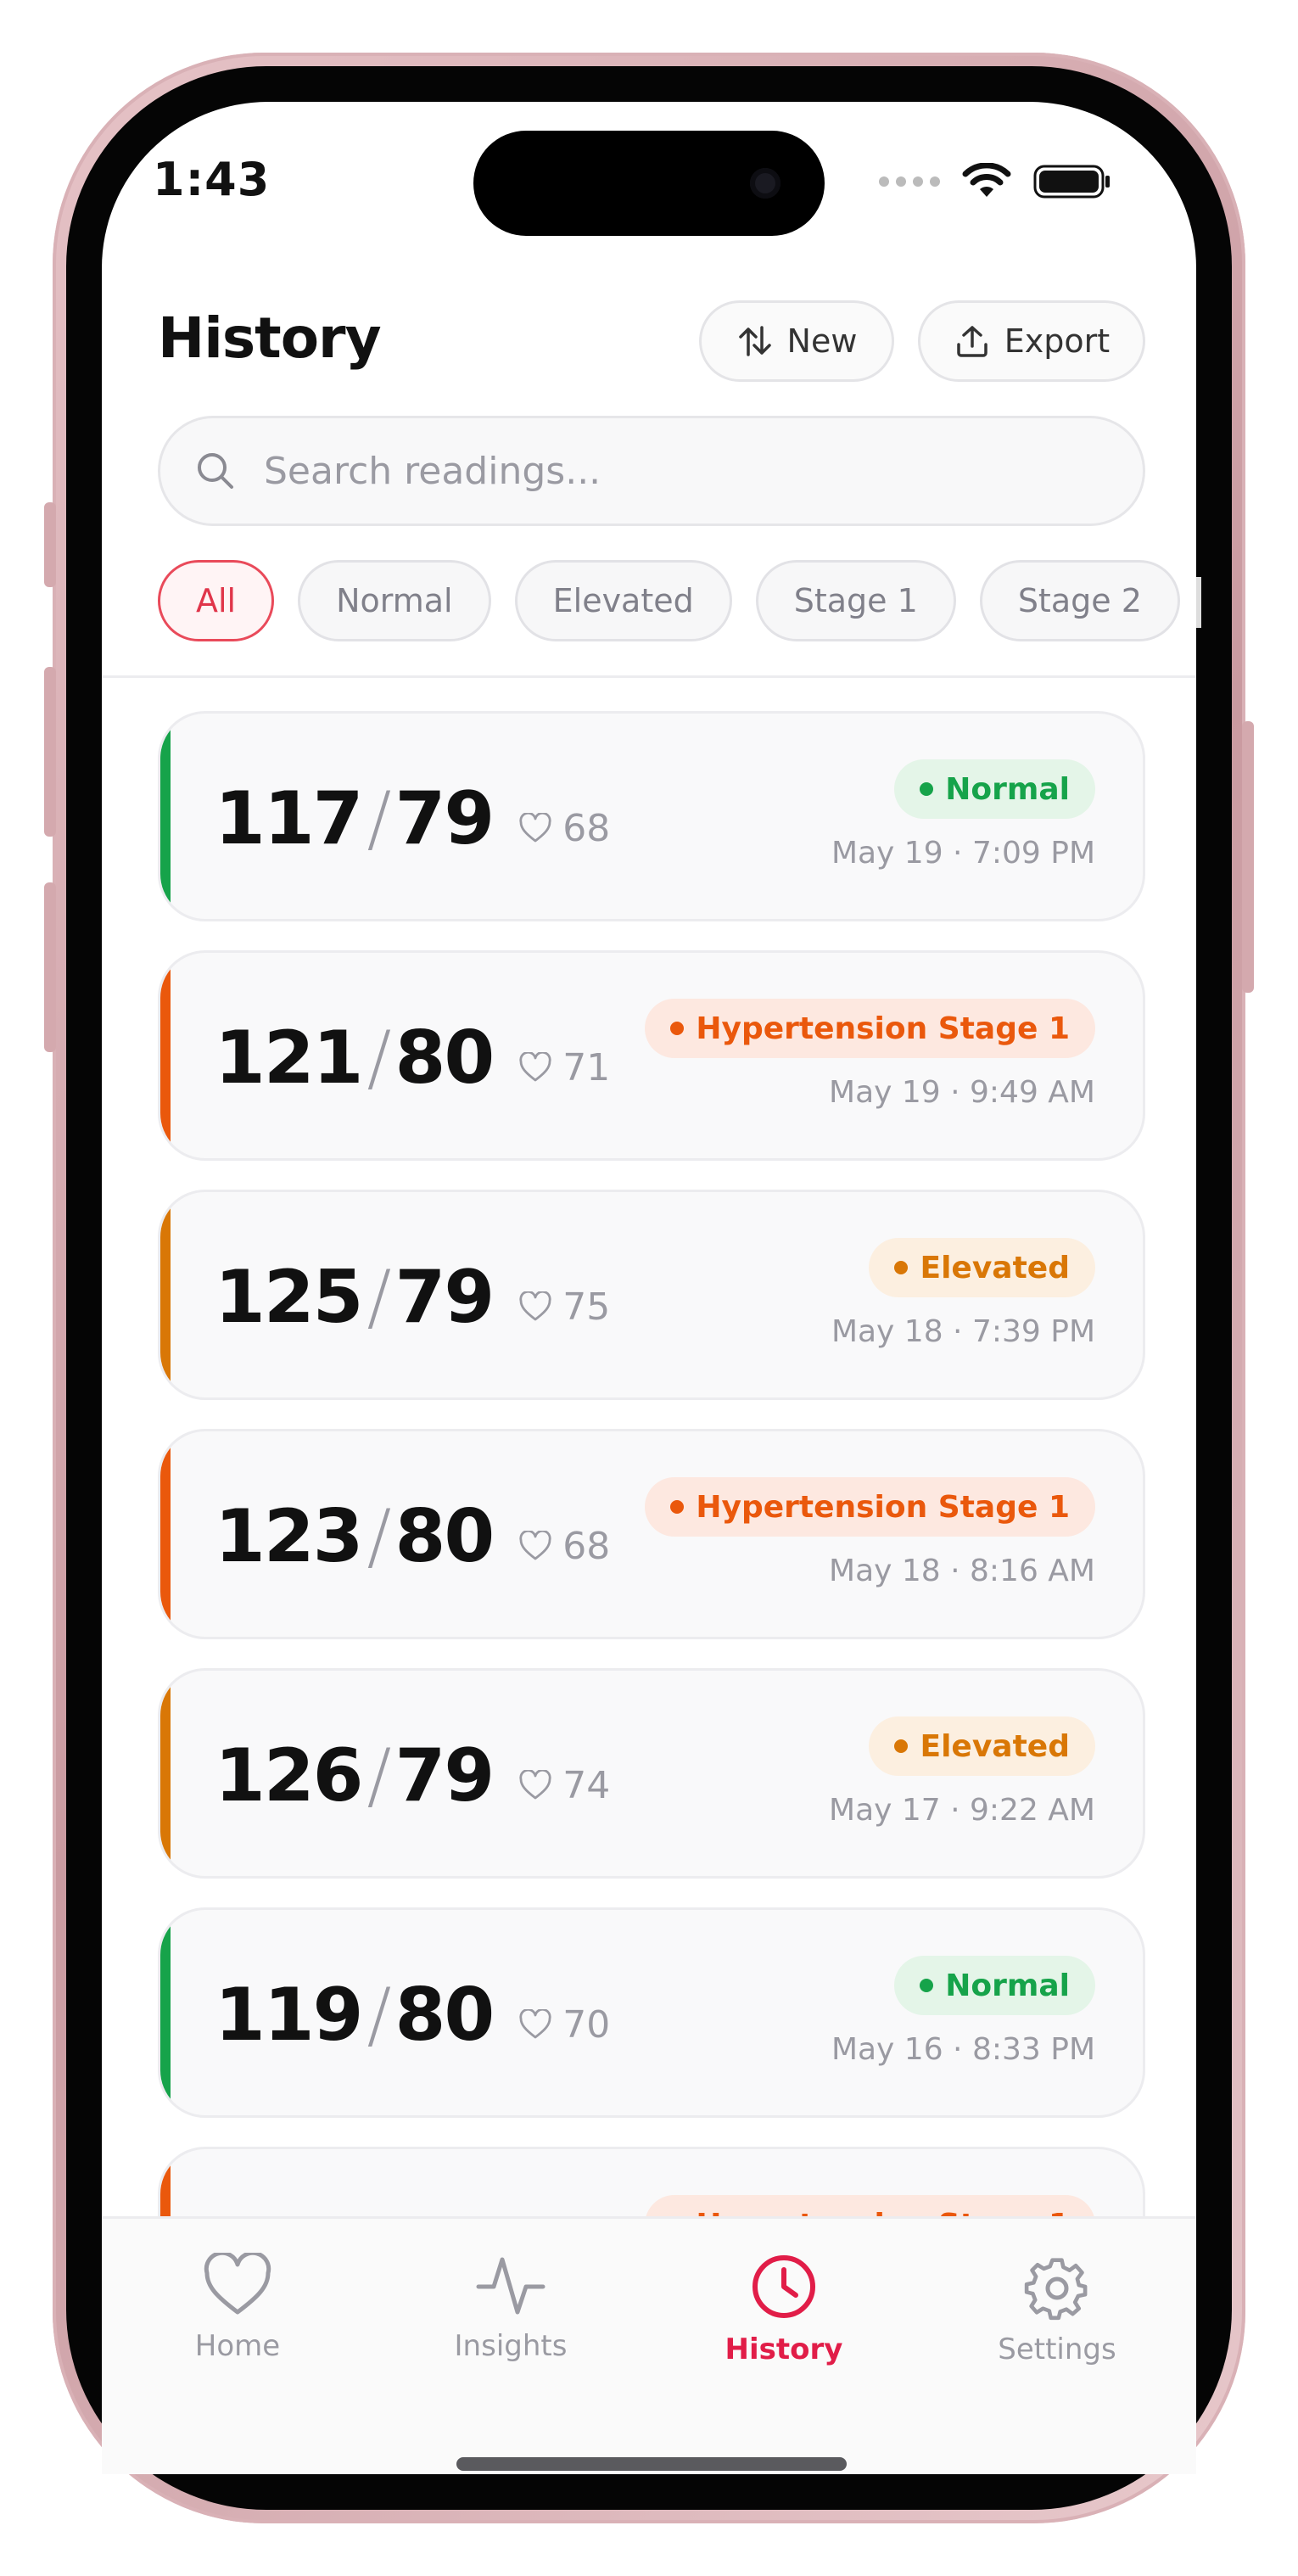 The width and height of the screenshot is (1298, 2576). What do you see at coordinates (289, 1536) in the screenshot?
I see `systolic-value: 123` at bounding box center [289, 1536].